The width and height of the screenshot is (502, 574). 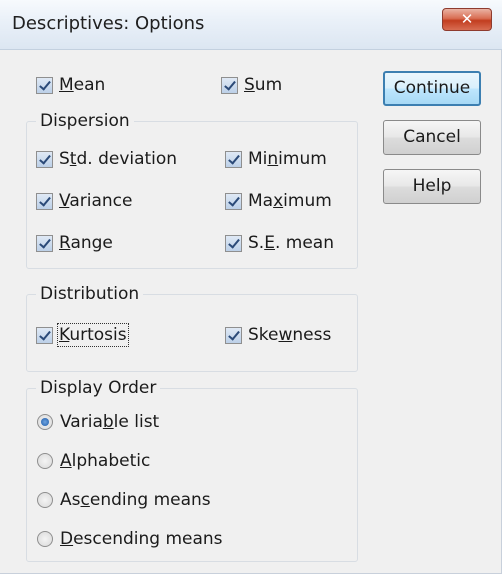 I want to click on close-icon: ✕, so click(x=467, y=19).